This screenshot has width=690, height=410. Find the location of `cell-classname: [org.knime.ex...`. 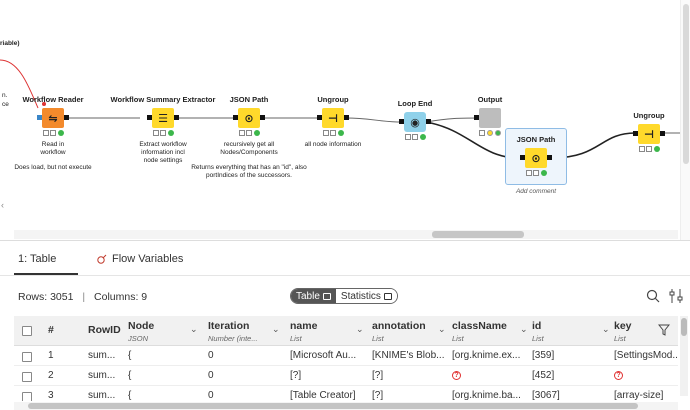

cell-classname: [org.knime.ex... is located at coordinates (486, 355).